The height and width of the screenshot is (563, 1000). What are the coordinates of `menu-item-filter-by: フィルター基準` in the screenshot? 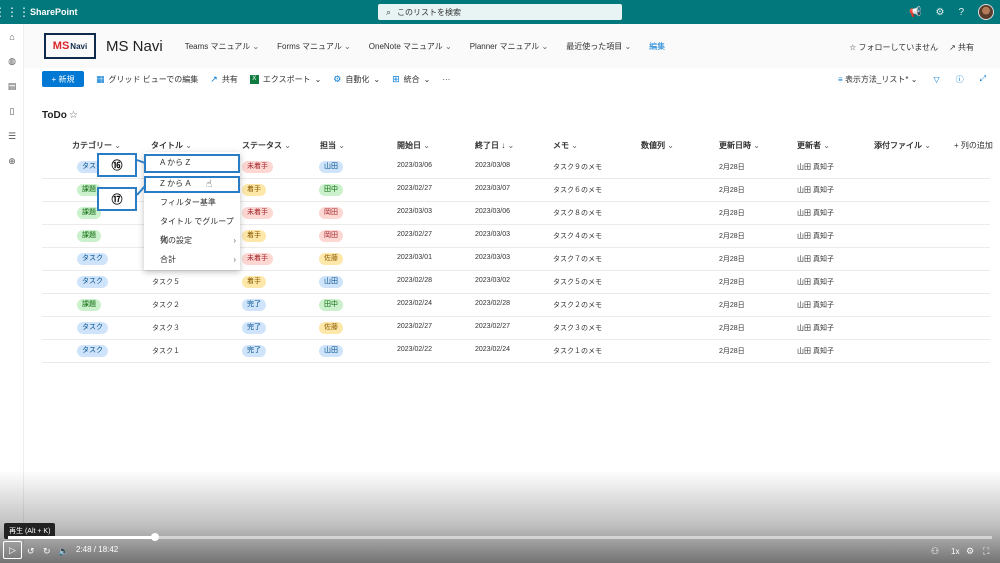 It's located at (192, 203).